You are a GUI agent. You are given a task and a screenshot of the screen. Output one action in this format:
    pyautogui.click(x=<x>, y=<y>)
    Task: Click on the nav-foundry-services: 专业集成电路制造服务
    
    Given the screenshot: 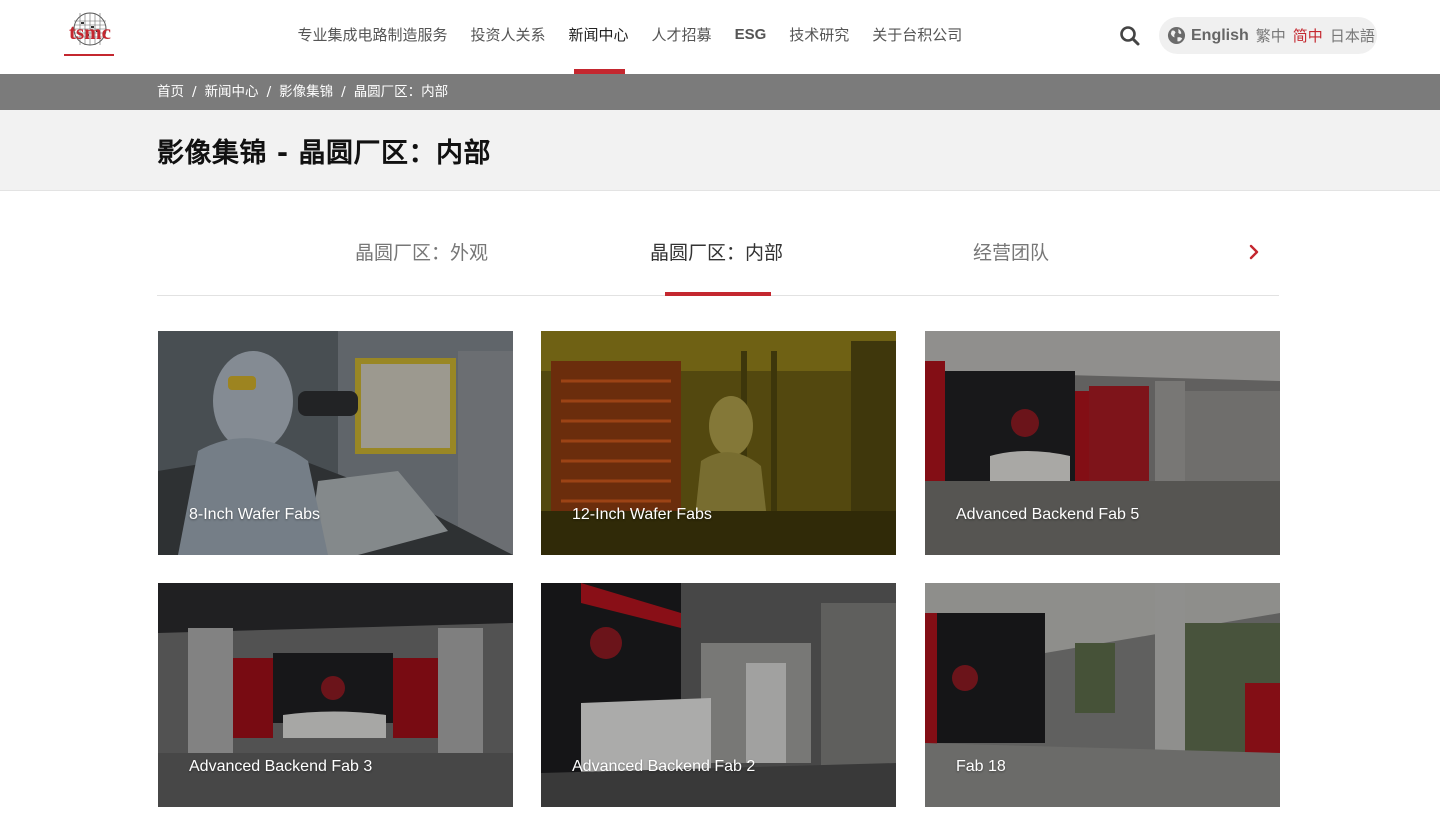 What is the action you would take?
    pyautogui.click(x=372, y=37)
    